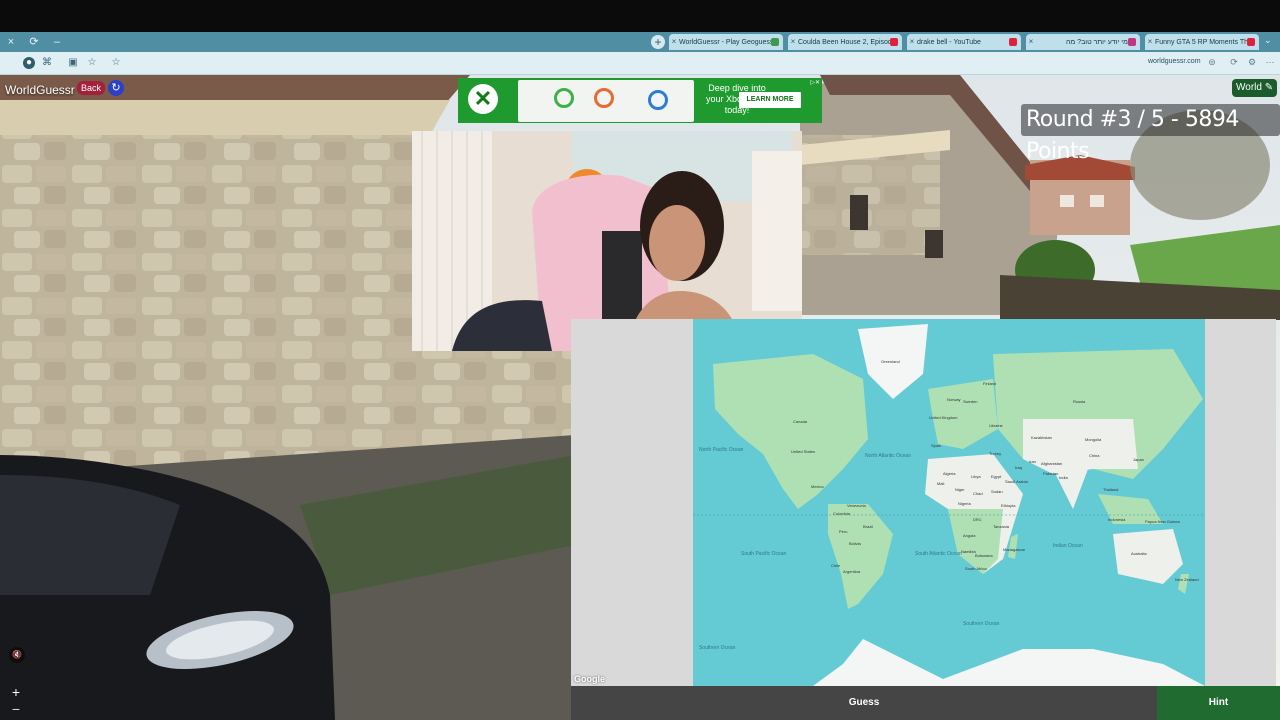  Describe the element at coordinates (640, 63) in the screenshot. I see `address-bar` at that location.